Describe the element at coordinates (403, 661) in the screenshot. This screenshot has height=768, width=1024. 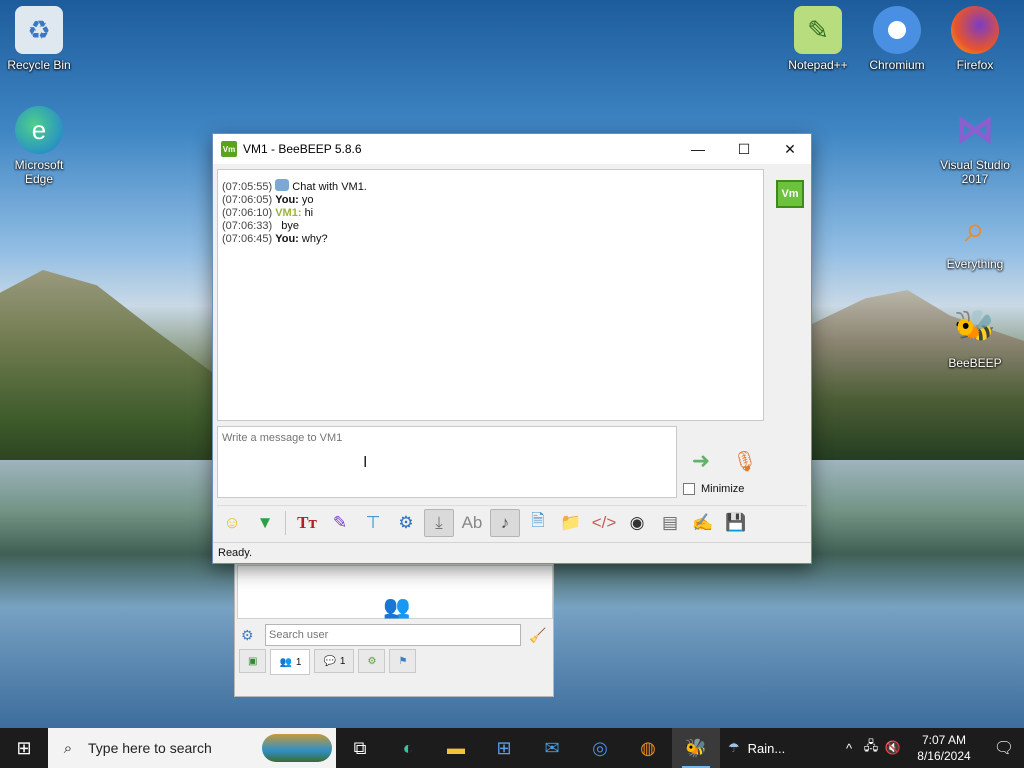
I see `tab-shares: ⚑` at that location.